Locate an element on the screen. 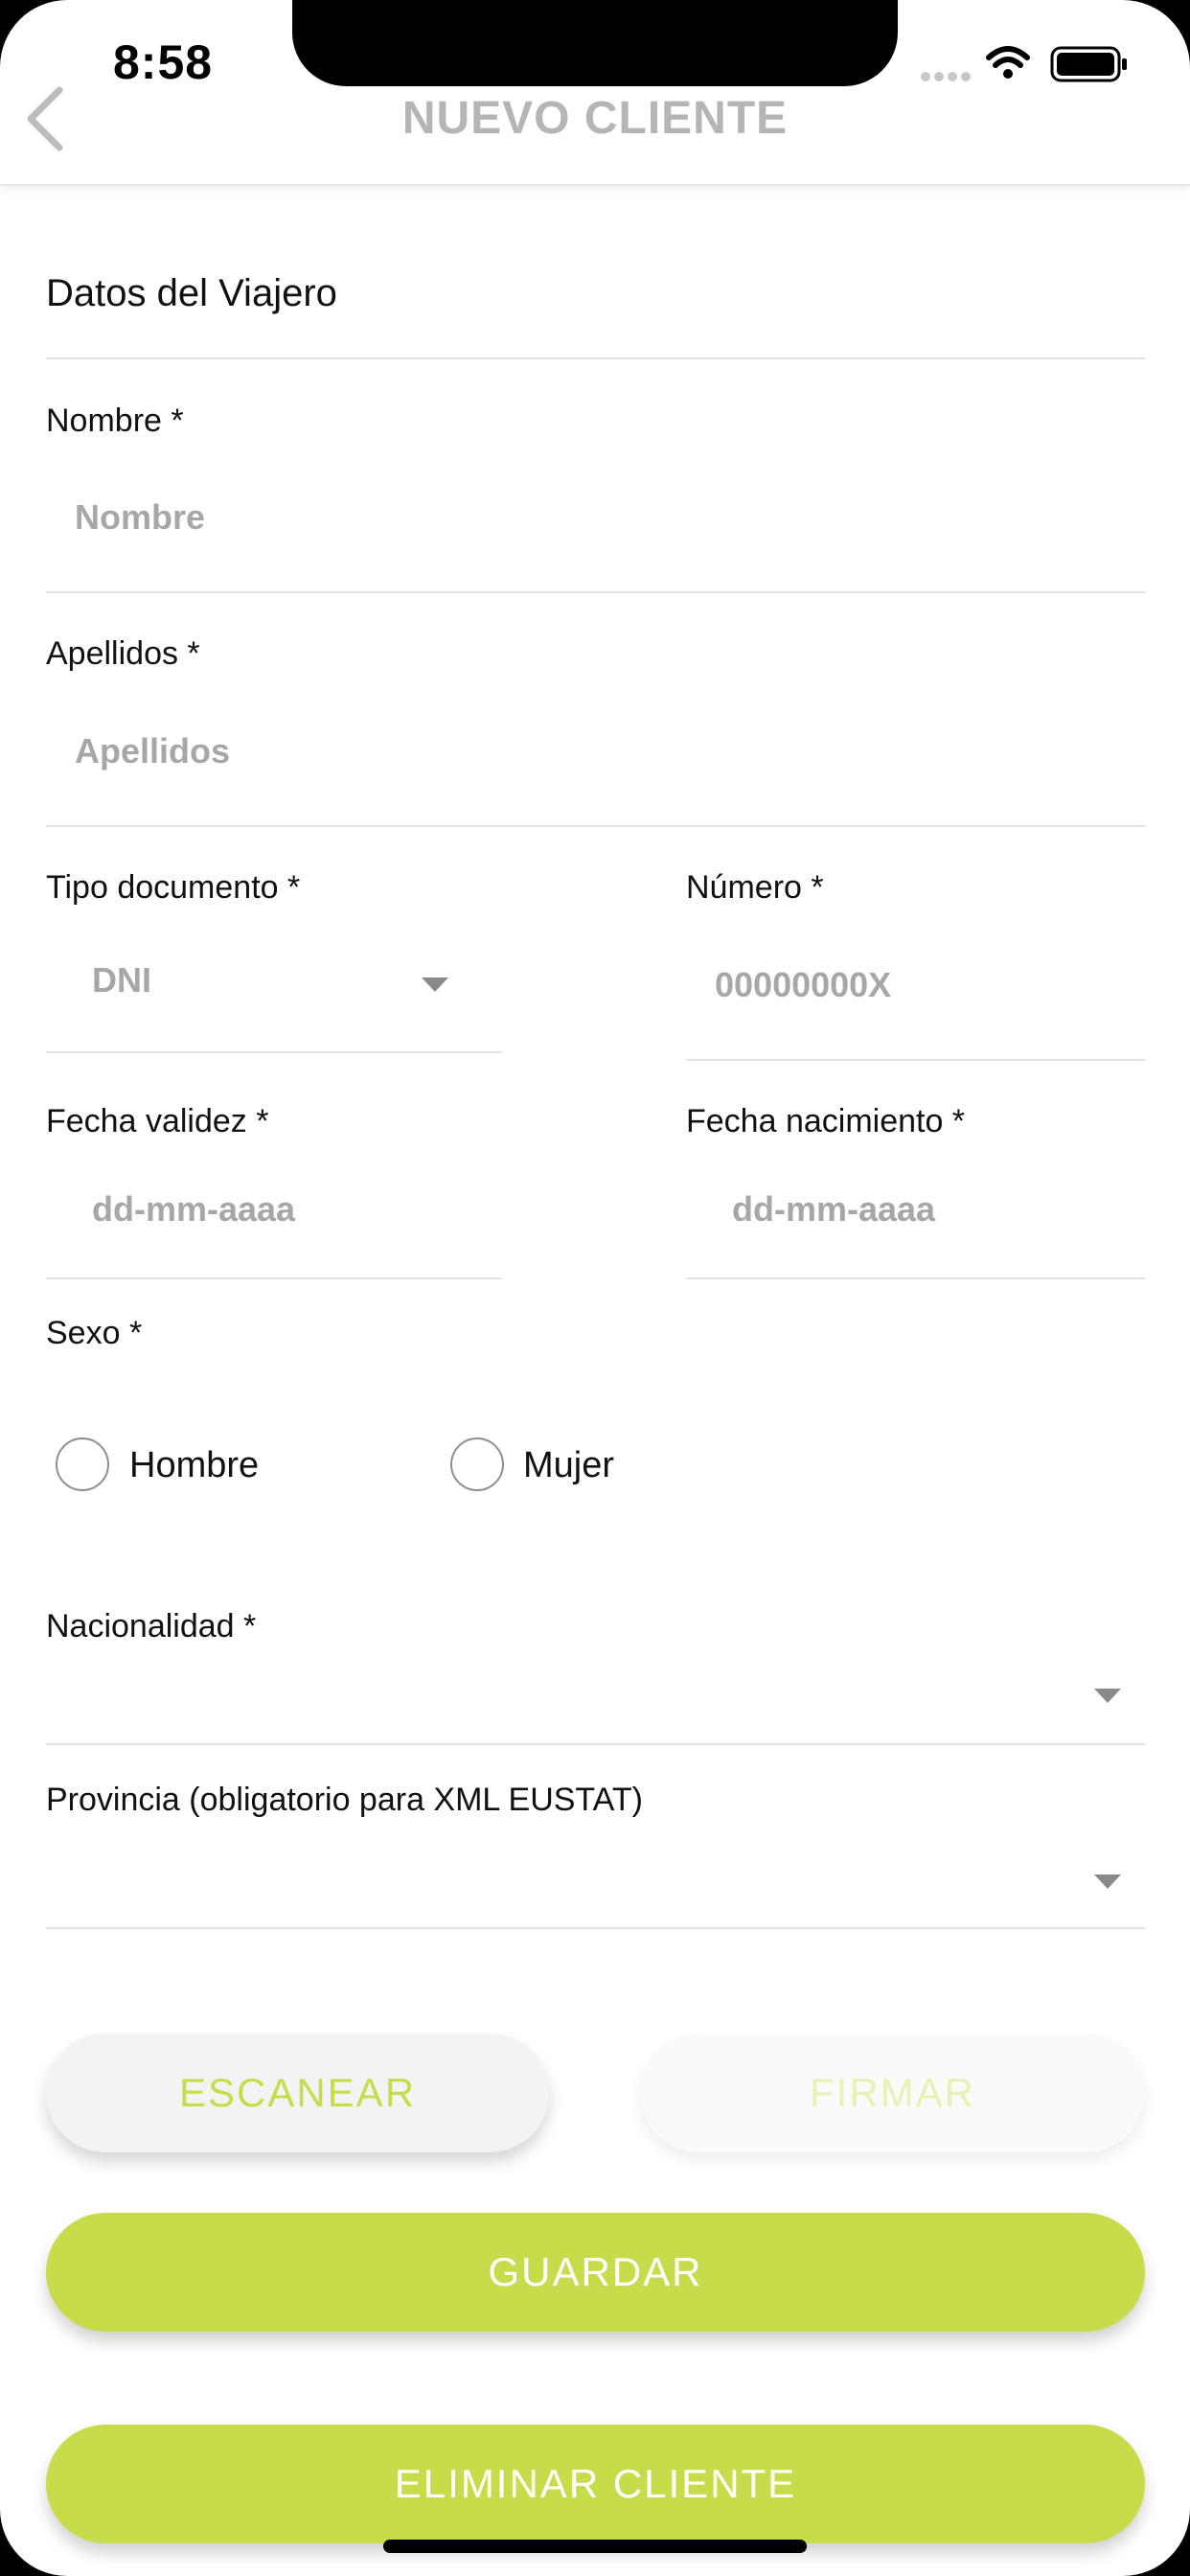 This screenshot has width=1190, height=2576. radio-hombre is located at coordinates (83, 1464).